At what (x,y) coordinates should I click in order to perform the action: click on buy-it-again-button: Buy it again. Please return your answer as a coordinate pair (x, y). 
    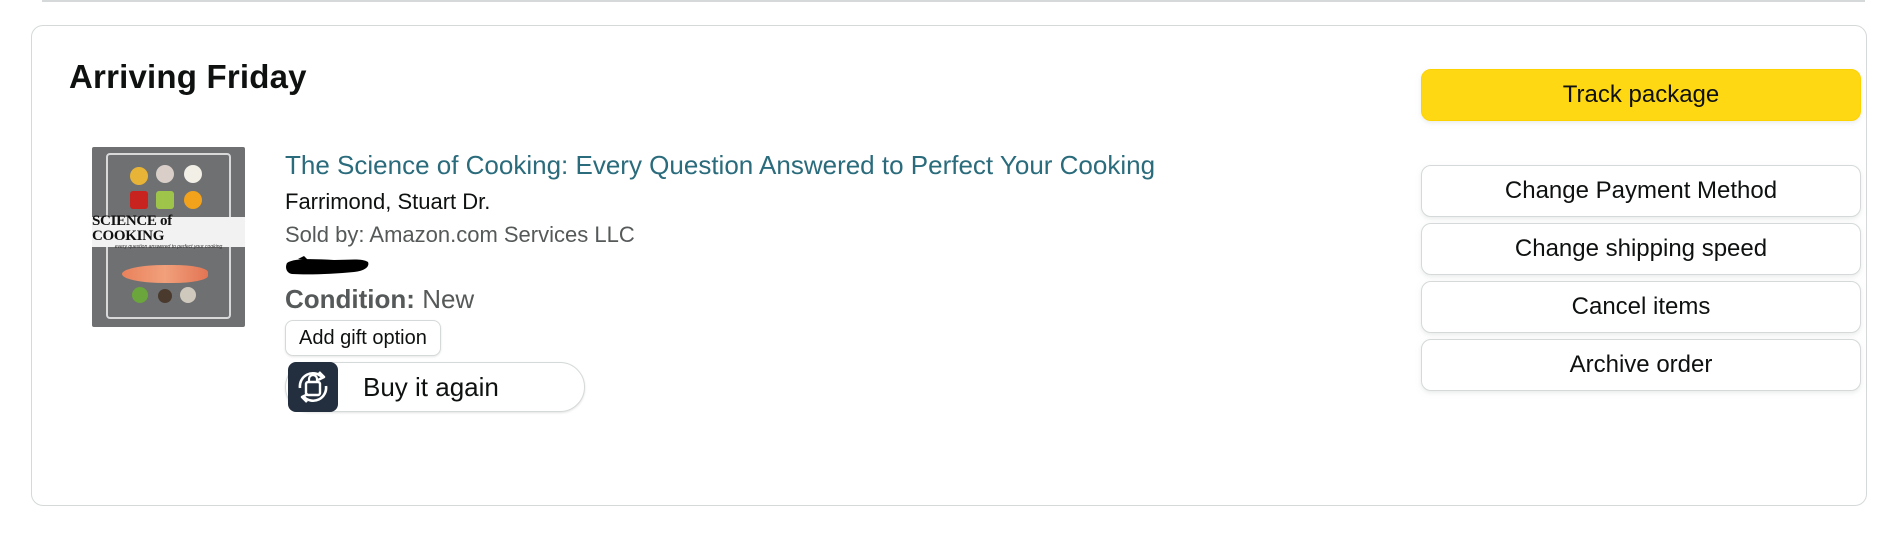
    Looking at the image, I should click on (435, 387).